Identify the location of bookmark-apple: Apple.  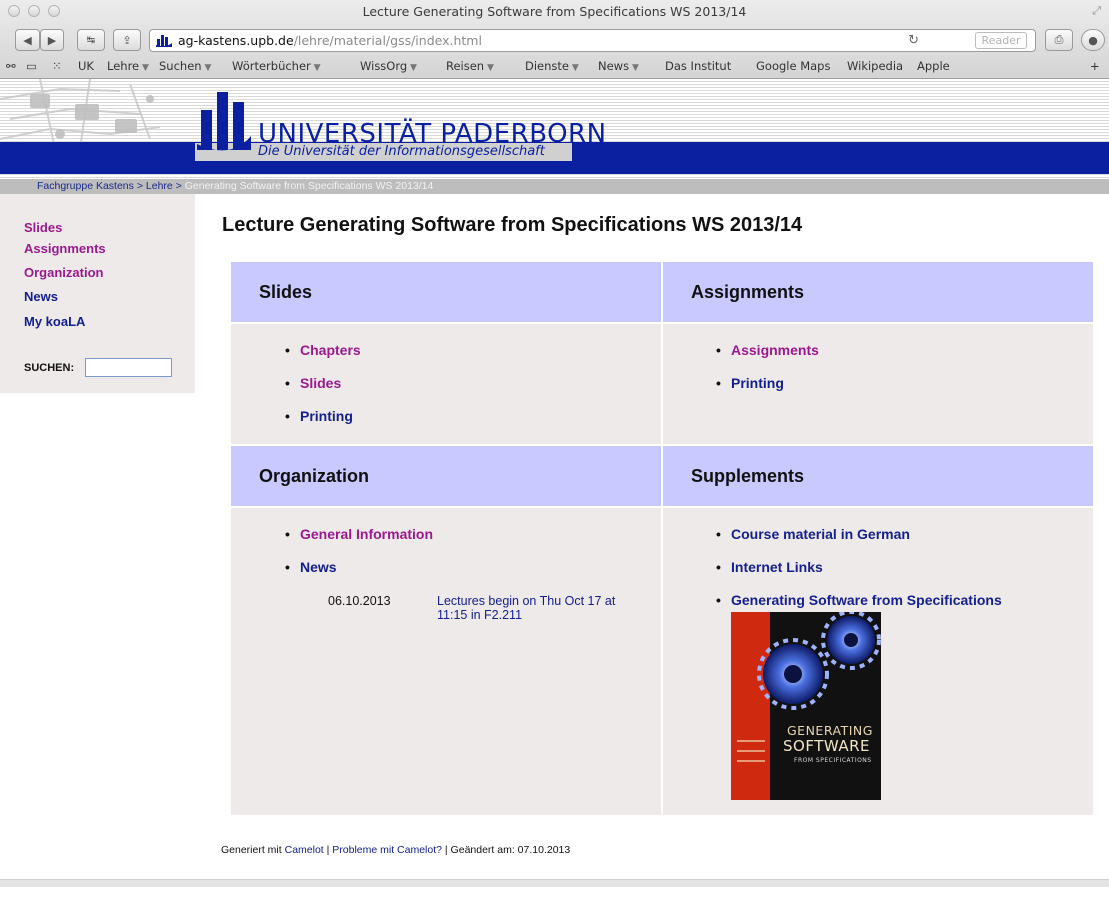
(933, 66).